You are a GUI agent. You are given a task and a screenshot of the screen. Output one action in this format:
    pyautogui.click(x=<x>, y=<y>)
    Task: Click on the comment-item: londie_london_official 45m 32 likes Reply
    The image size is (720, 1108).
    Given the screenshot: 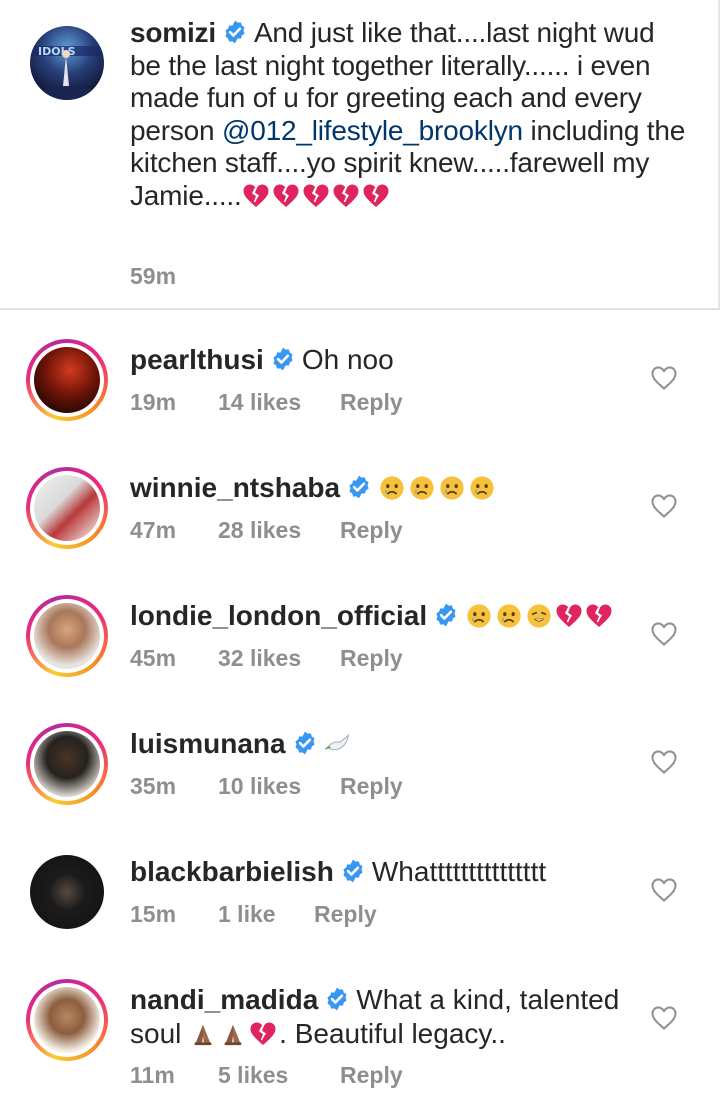 What is the action you would take?
    pyautogui.click(x=360, y=651)
    